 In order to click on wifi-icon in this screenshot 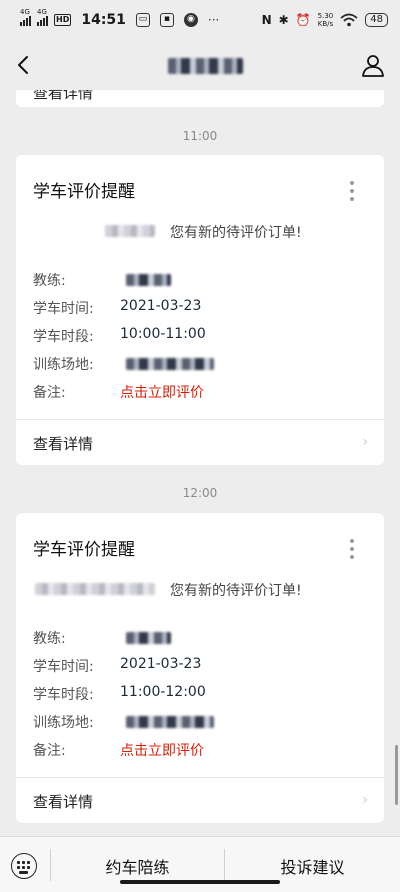, I will do `click(349, 20)`.